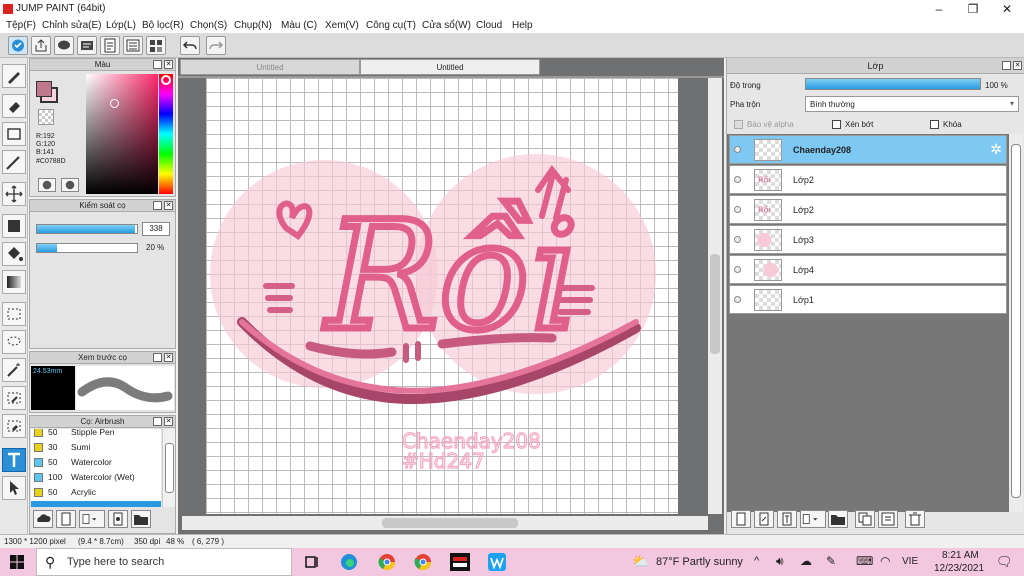 The width and height of the screenshot is (1024, 576). I want to click on redo-icon, so click(216, 45).